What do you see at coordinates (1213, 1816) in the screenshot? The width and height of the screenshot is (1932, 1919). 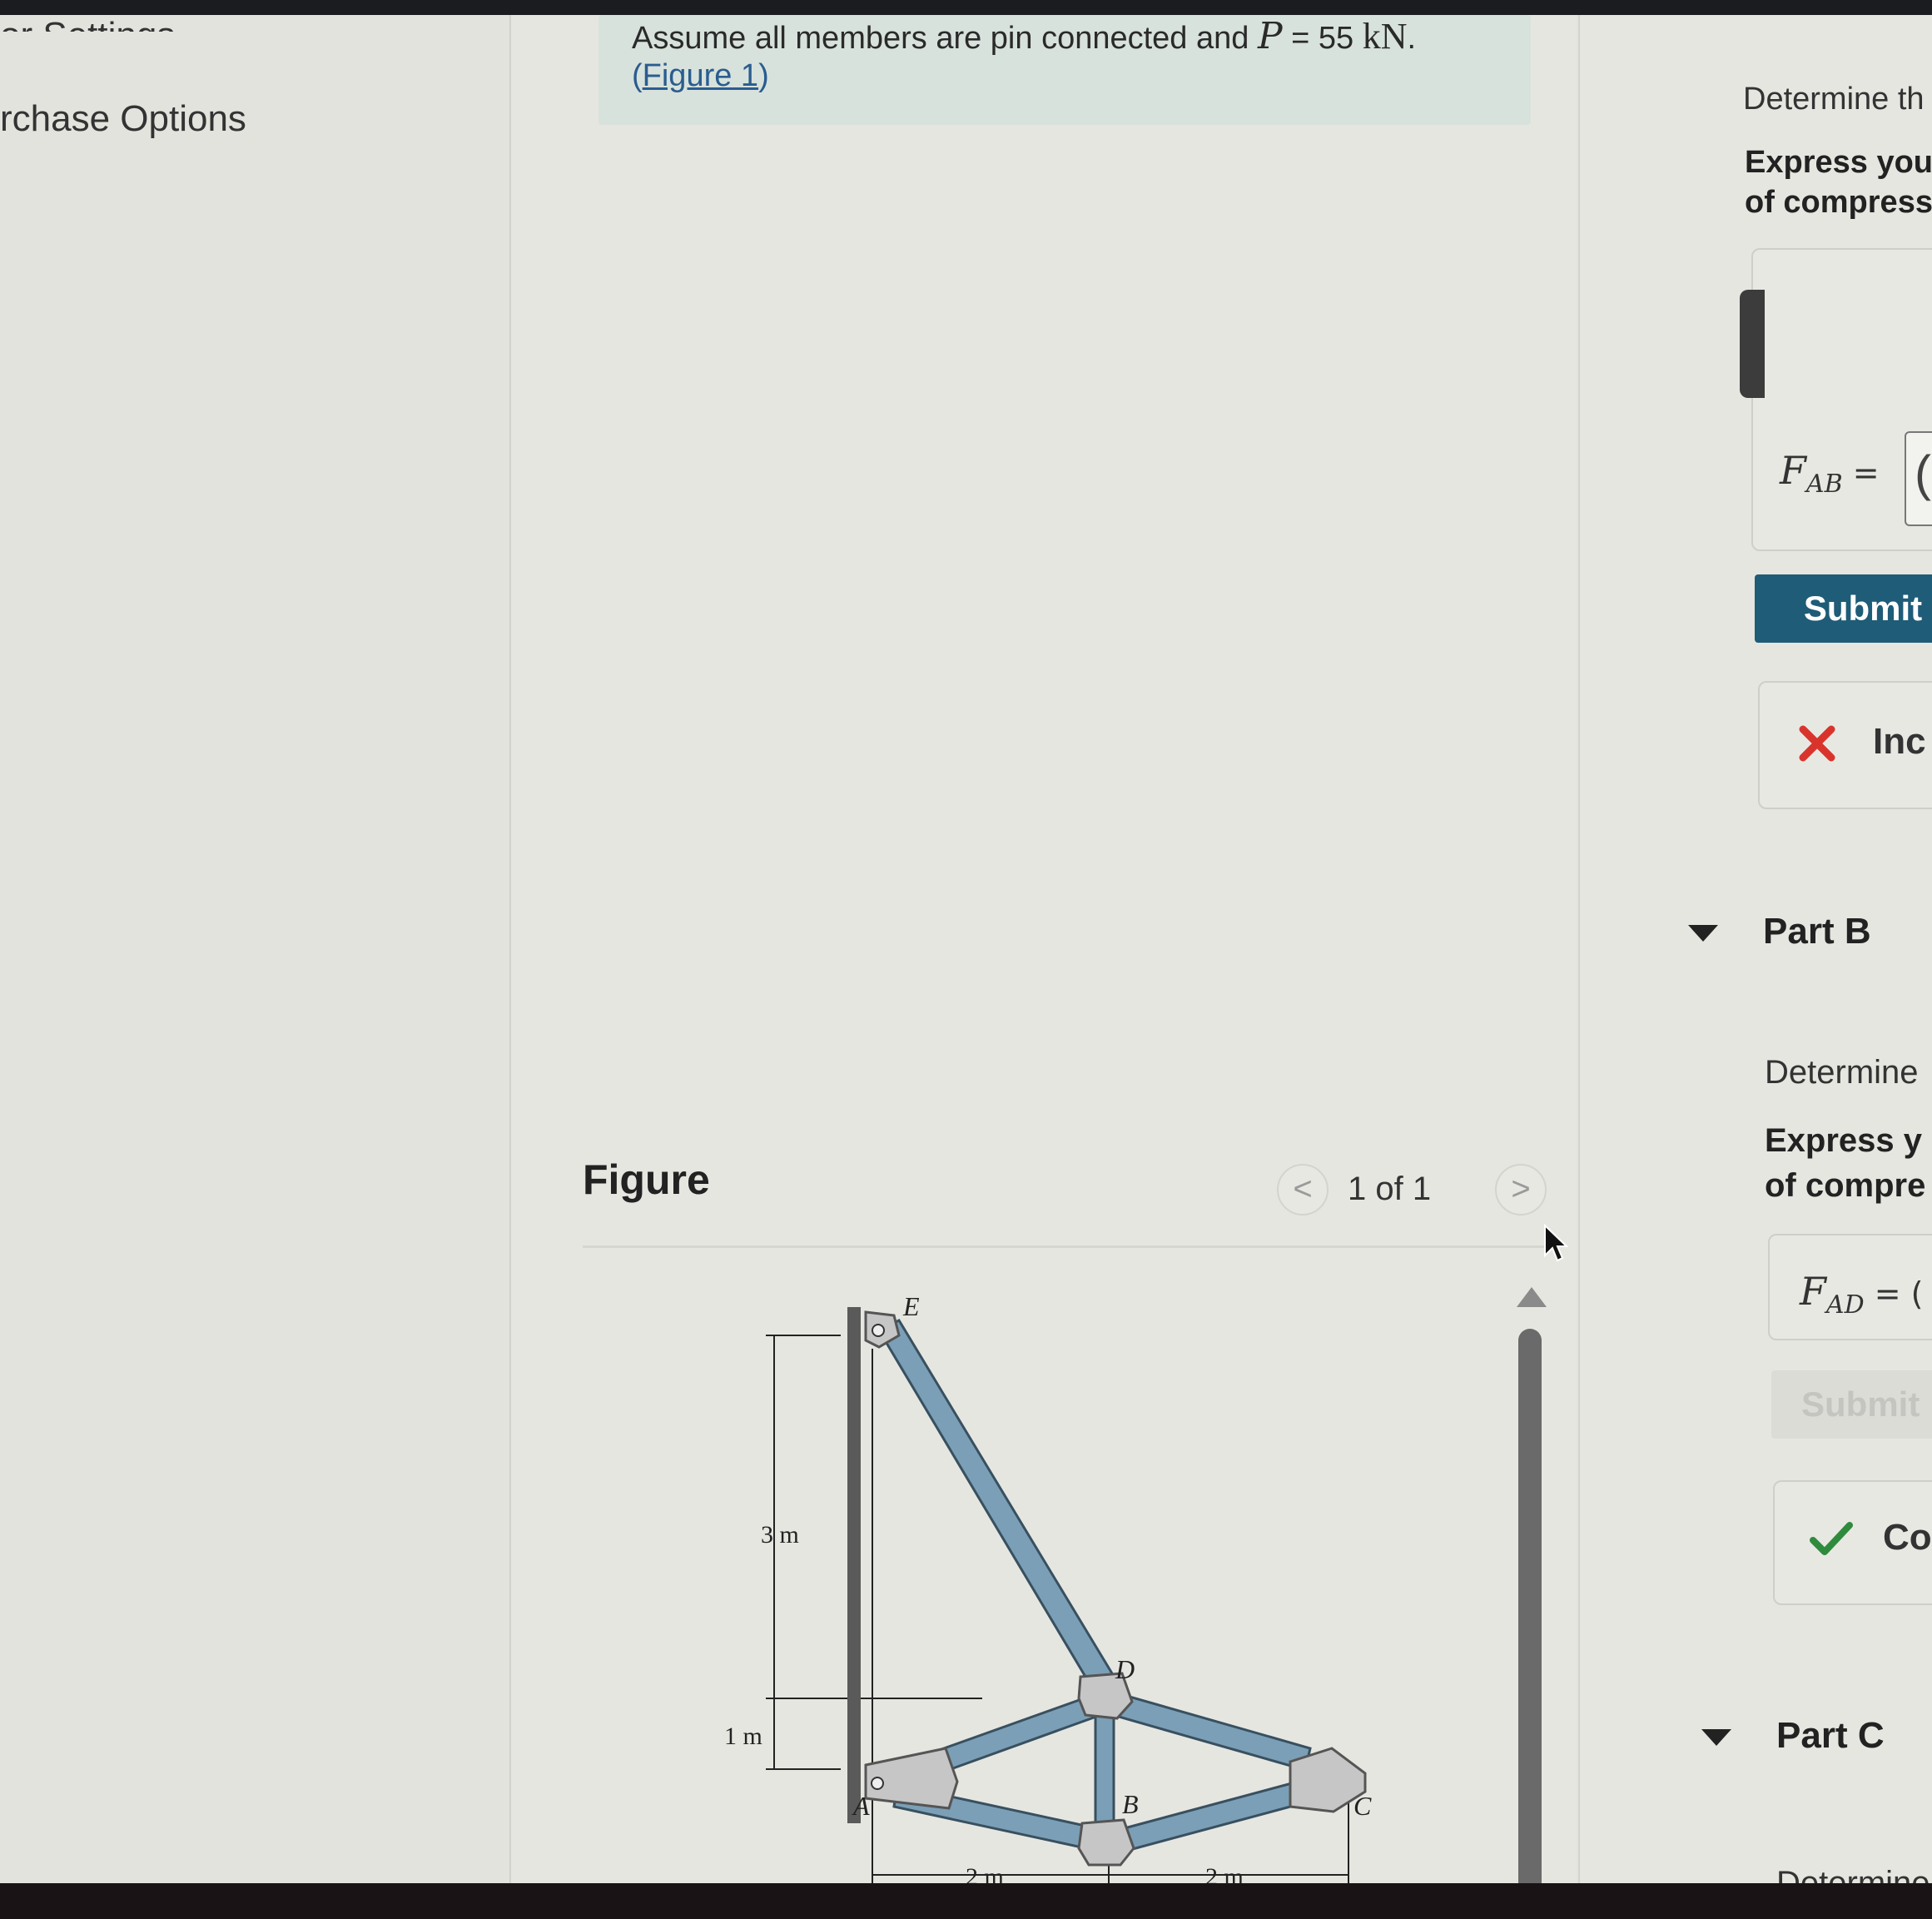 I see `member-bc` at bounding box center [1213, 1816].